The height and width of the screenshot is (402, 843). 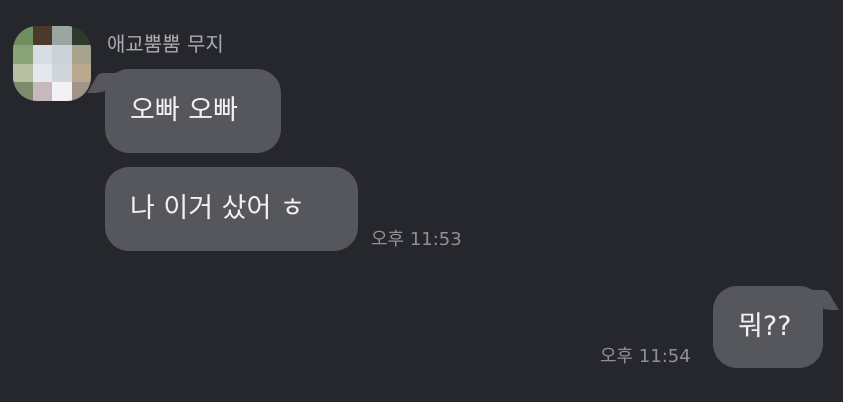 I want to click on message-timestamp: 오후 11:54, so click(x=645, y=356).